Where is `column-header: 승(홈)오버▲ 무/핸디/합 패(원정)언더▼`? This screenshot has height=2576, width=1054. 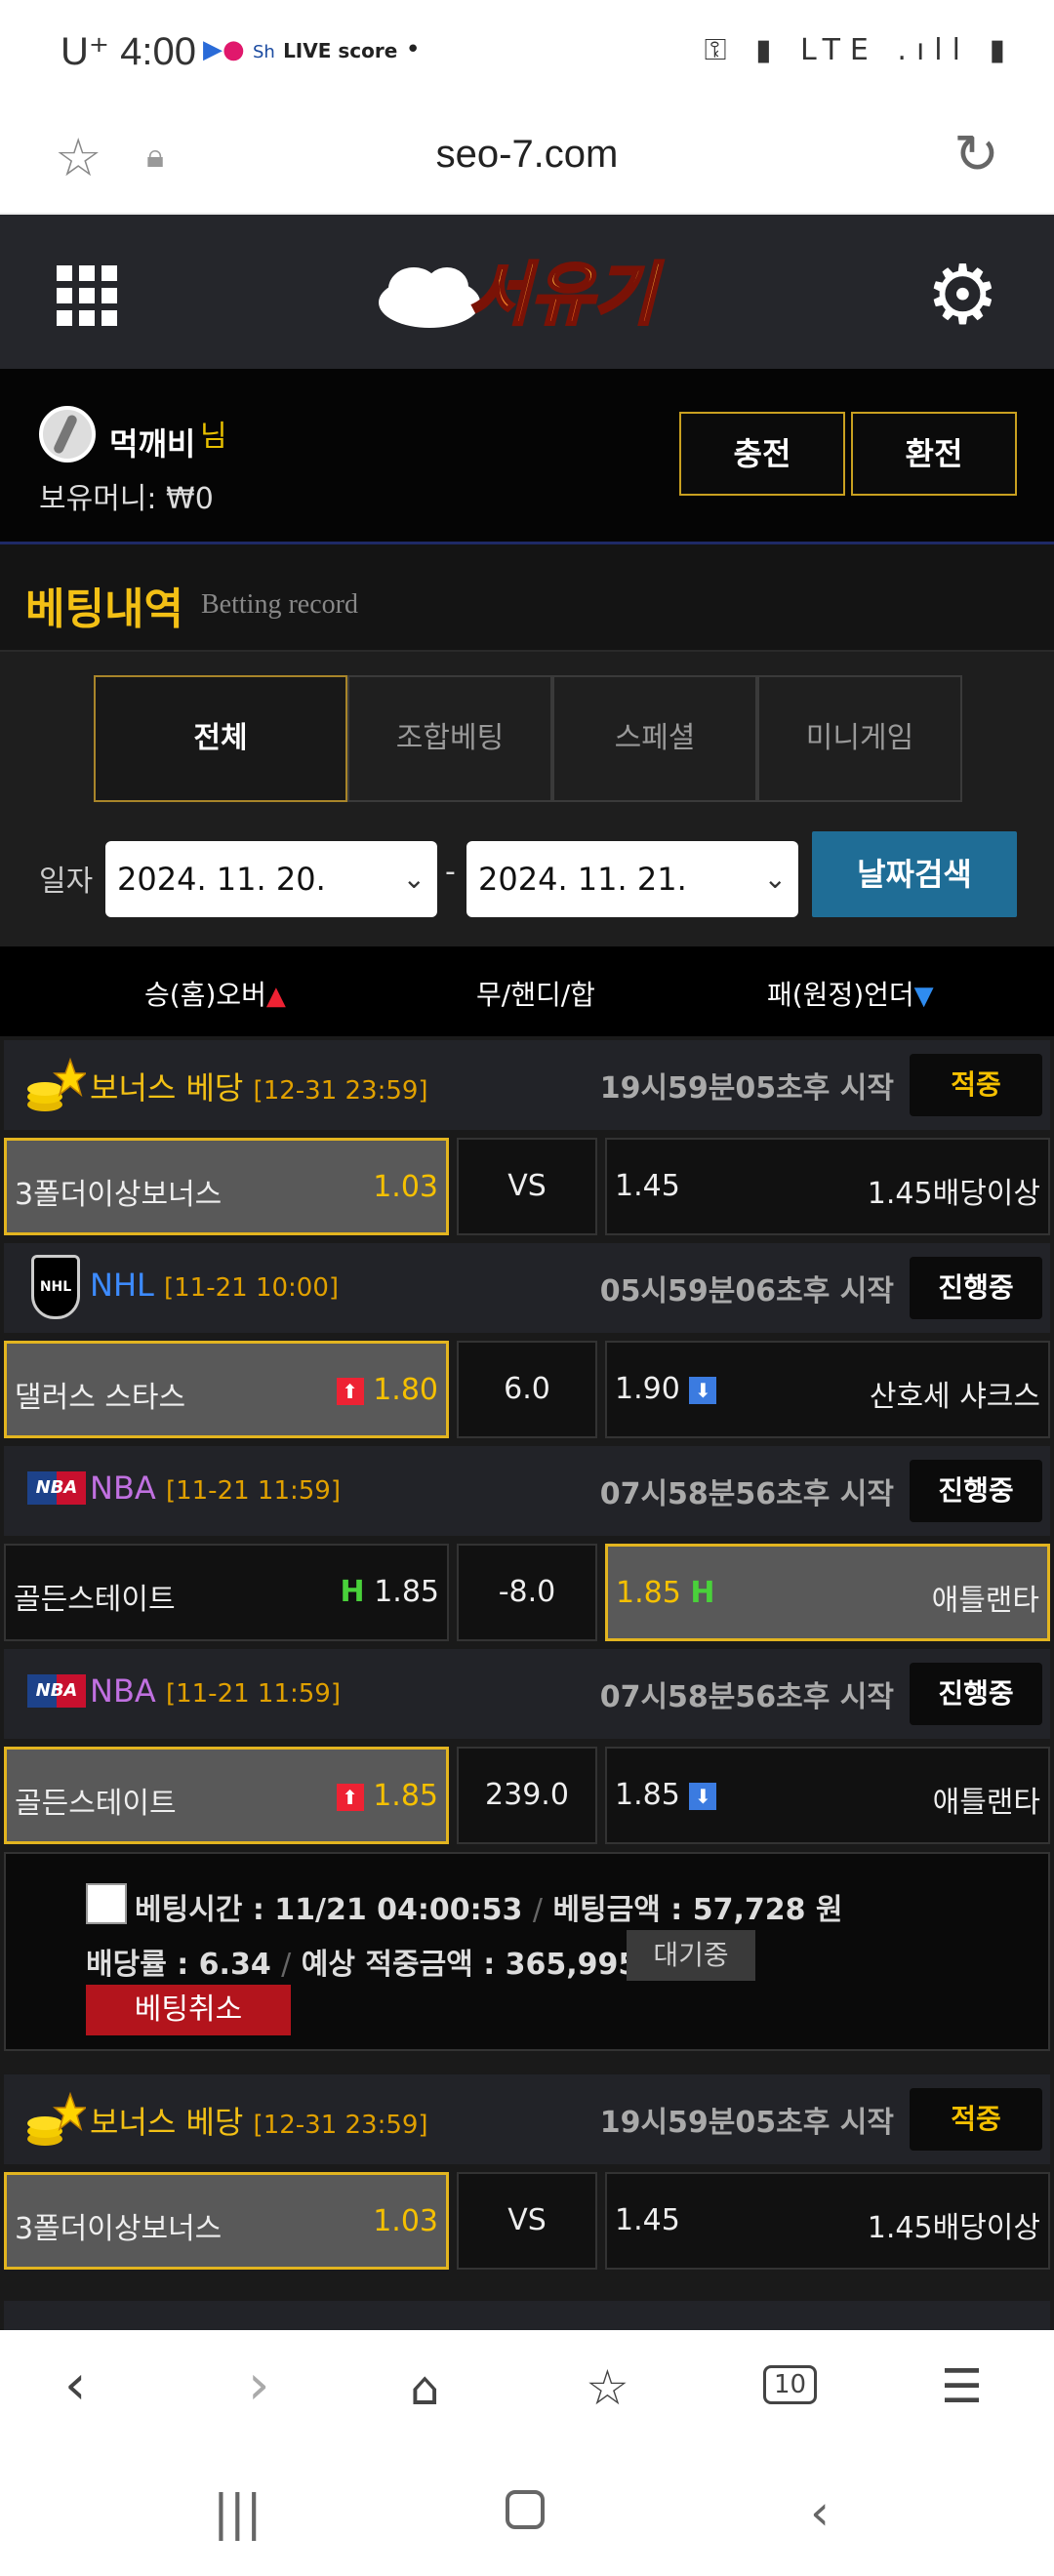 column-header: 승(홈)오버▲ 무/핸디/합 패(원정)언더▼ is located at coordinates (527, 991).